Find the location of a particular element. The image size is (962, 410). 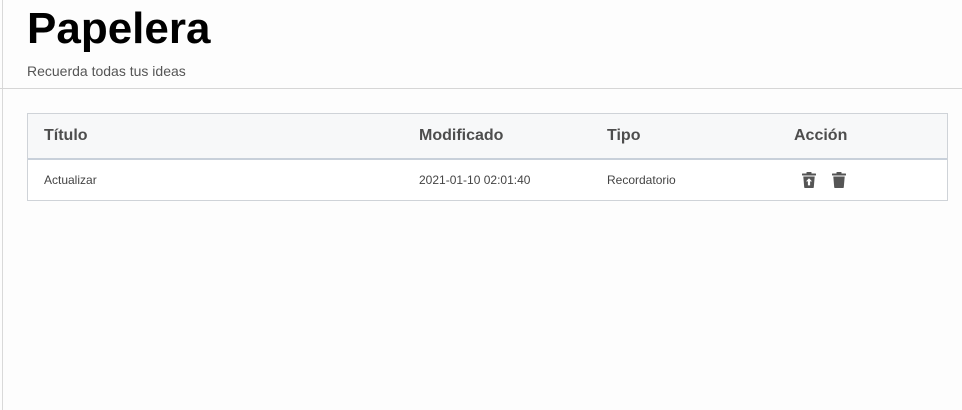

table-header-row: Título Modificado Tipo Acción is located at coordinates (487, 137).